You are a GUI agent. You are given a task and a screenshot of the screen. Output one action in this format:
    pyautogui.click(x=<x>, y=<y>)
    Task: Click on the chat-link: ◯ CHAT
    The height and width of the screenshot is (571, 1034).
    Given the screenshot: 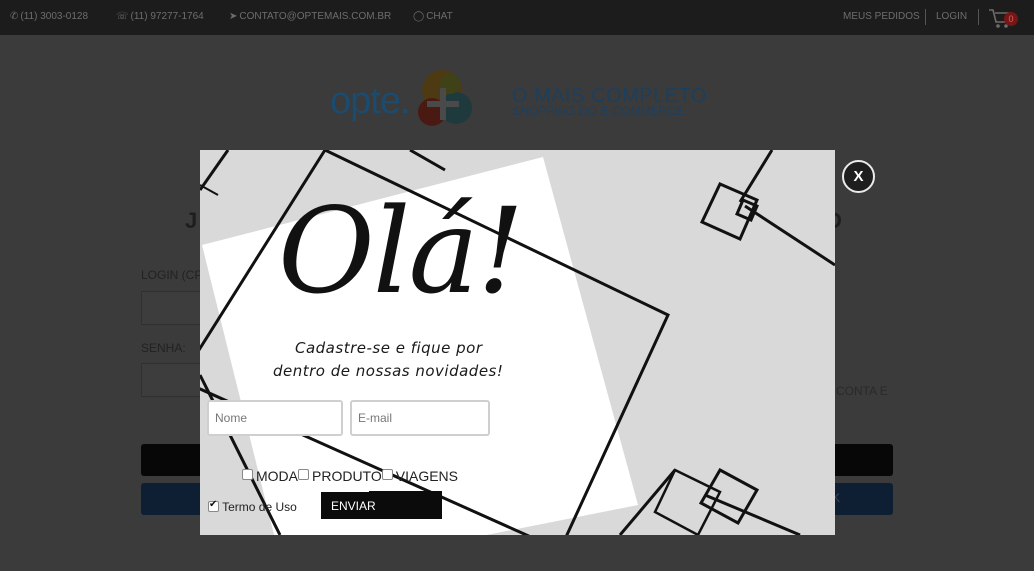 What is the action you would take?
    pyautogui.click(x=433, y=16)
    